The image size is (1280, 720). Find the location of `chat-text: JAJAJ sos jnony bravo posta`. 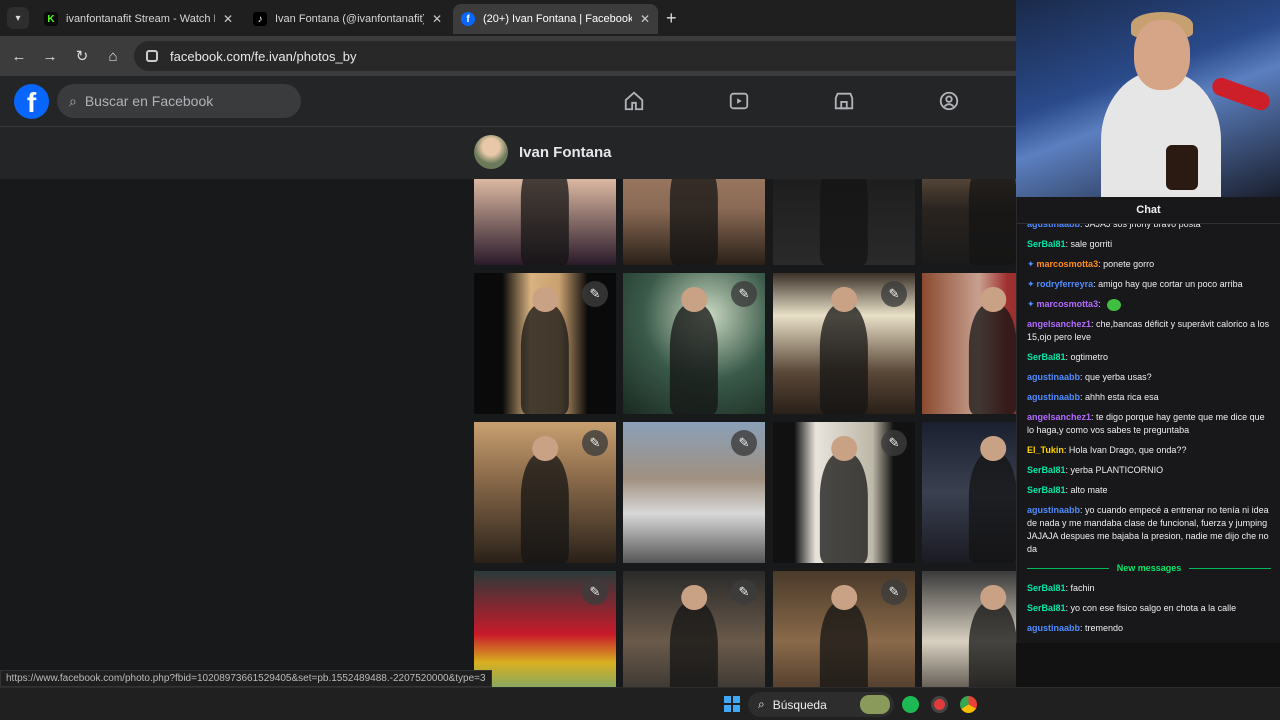

chat-text: JAJAJ sos jnony bravo posta is located at coordinates (1143, 226).